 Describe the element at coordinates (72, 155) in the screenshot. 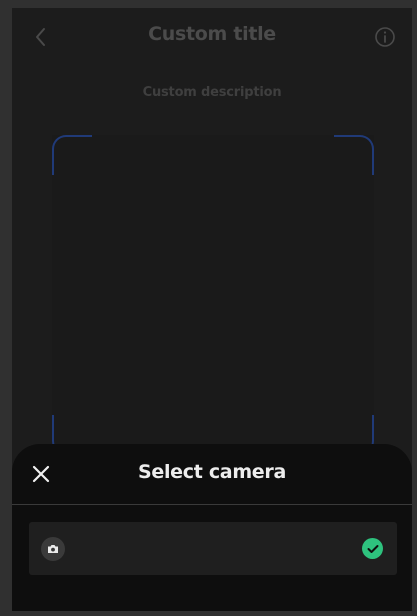

I see `viewfinder-corner-top-left` at that location.